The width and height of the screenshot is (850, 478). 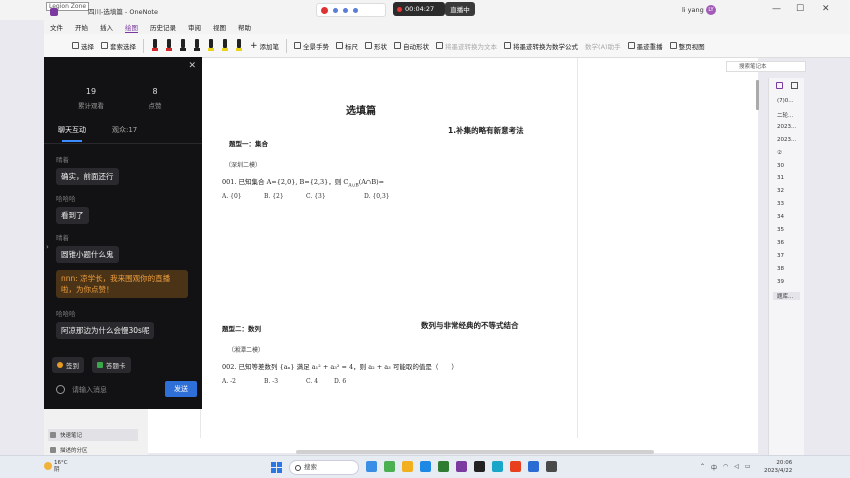 I want to click on taskbar-app-5-icon, so click(x=443, y=466).